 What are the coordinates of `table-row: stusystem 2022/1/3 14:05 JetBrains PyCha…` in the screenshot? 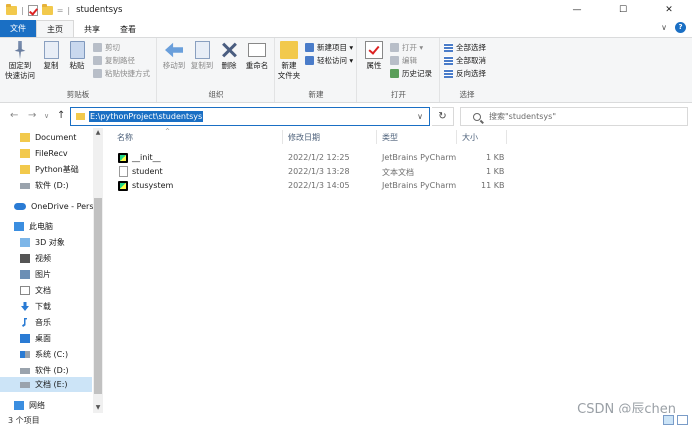 It's located at (311, 186).